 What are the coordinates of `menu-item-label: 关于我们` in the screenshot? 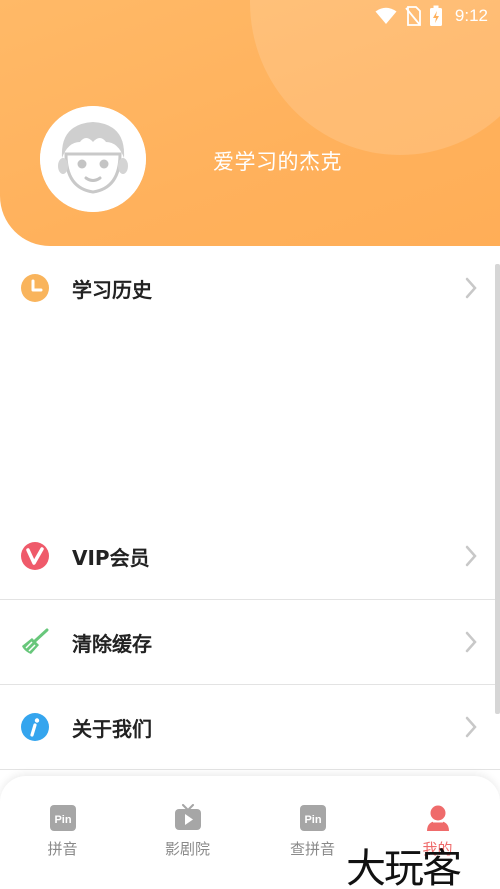 It's located at (112, 728).